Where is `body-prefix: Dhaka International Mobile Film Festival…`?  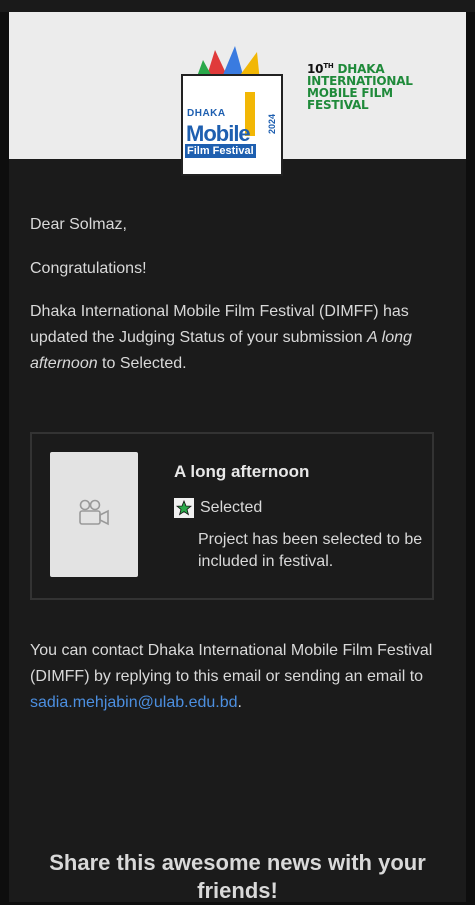 body-prefix: Dhaka International Mobile Film Festival… is located at coordinates (219, 324).